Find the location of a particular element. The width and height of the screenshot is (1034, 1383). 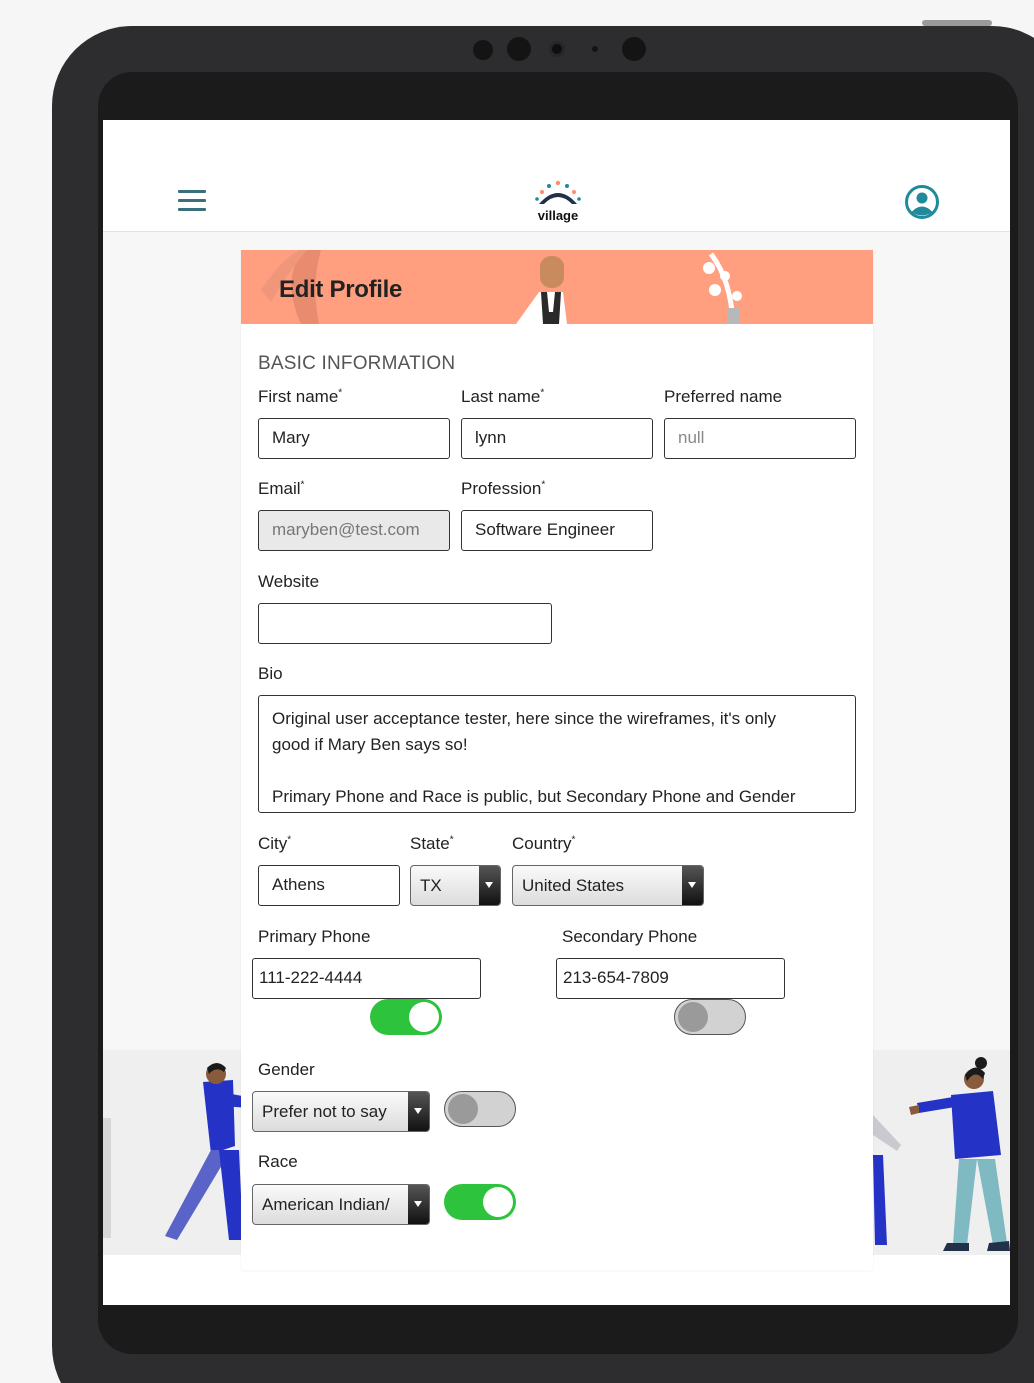

profession-label-text: Profession is located at coordinates (501, 488).